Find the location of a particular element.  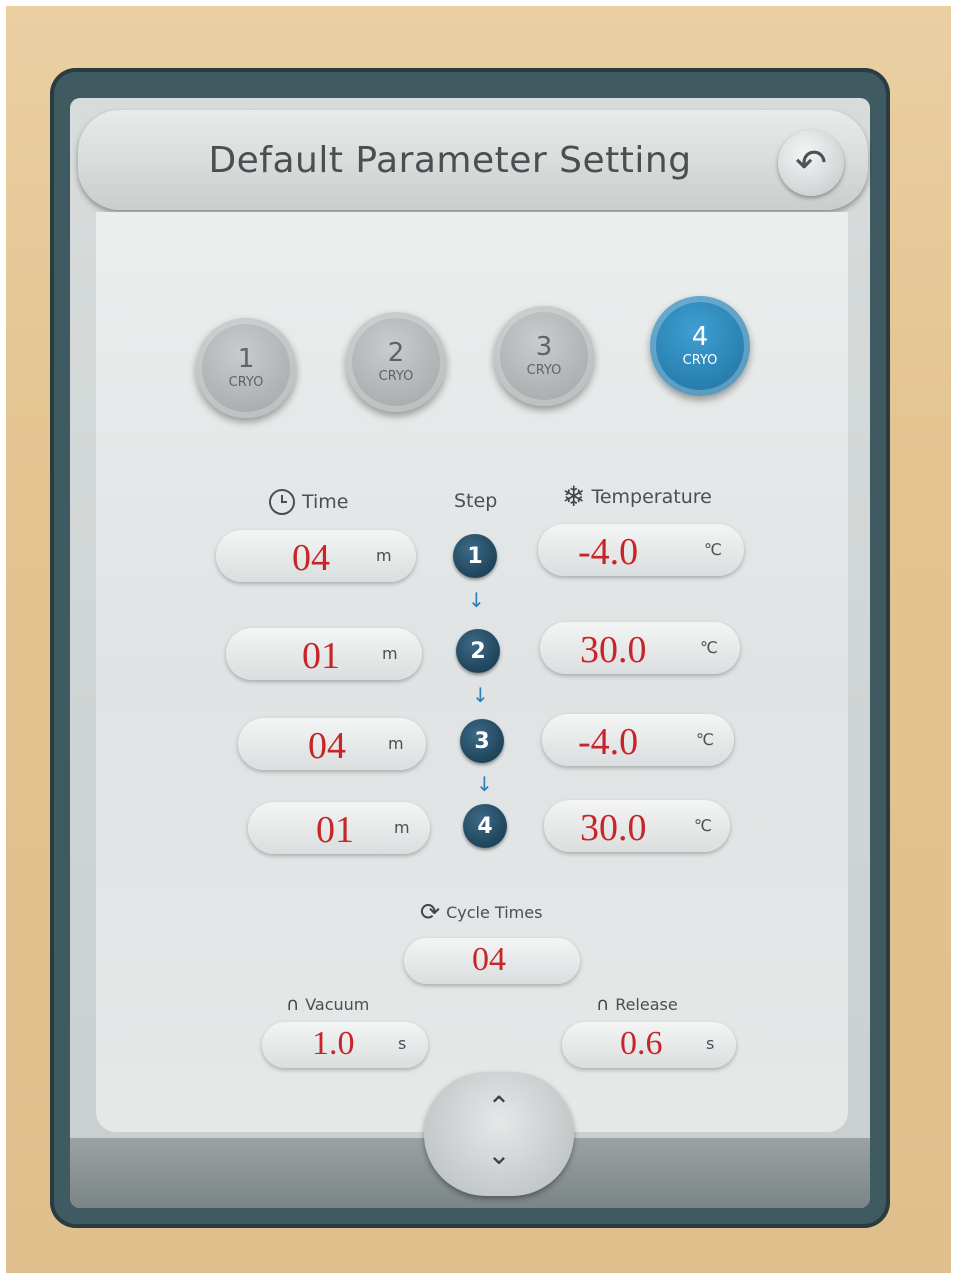

vacuum-header: ∩ Vacuum is located at coordinates (327, 1004).